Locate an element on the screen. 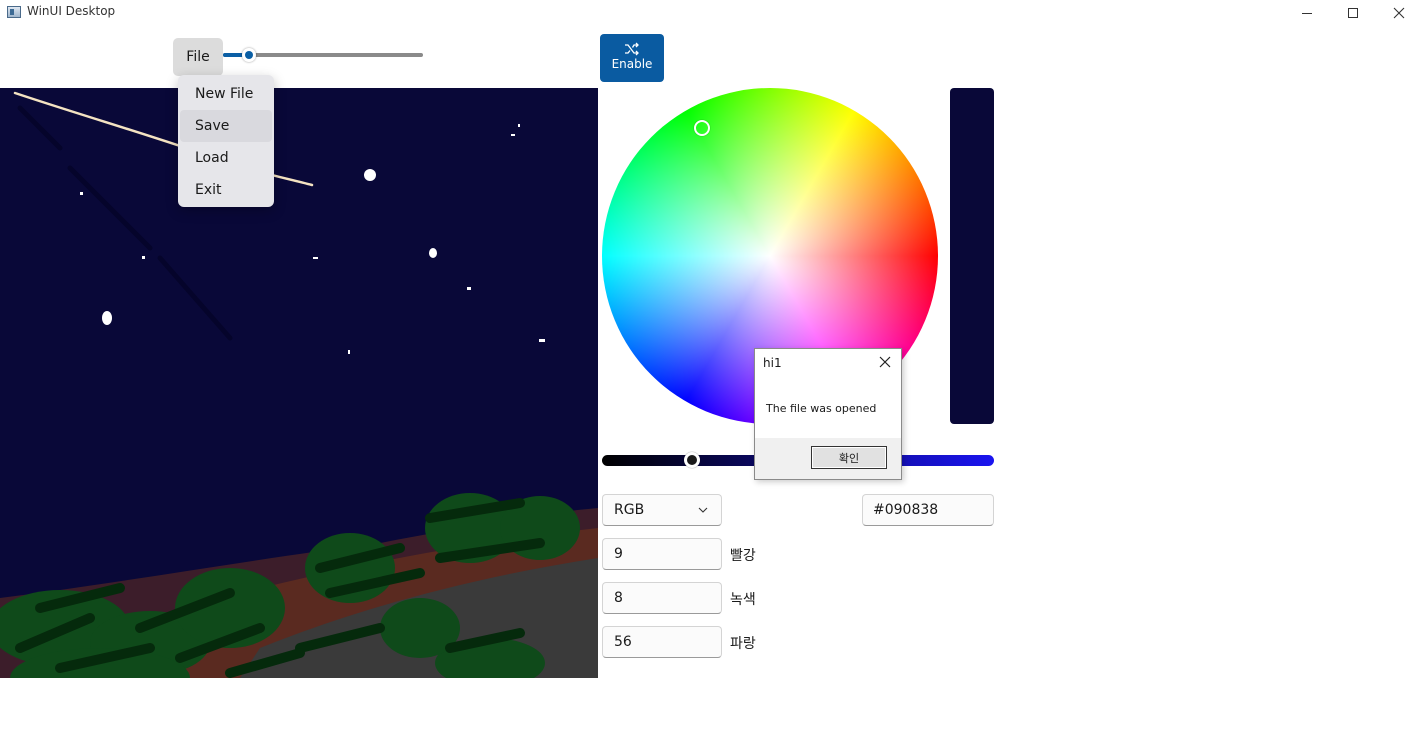  green-input: 8 is located at coordinates (662, 598).